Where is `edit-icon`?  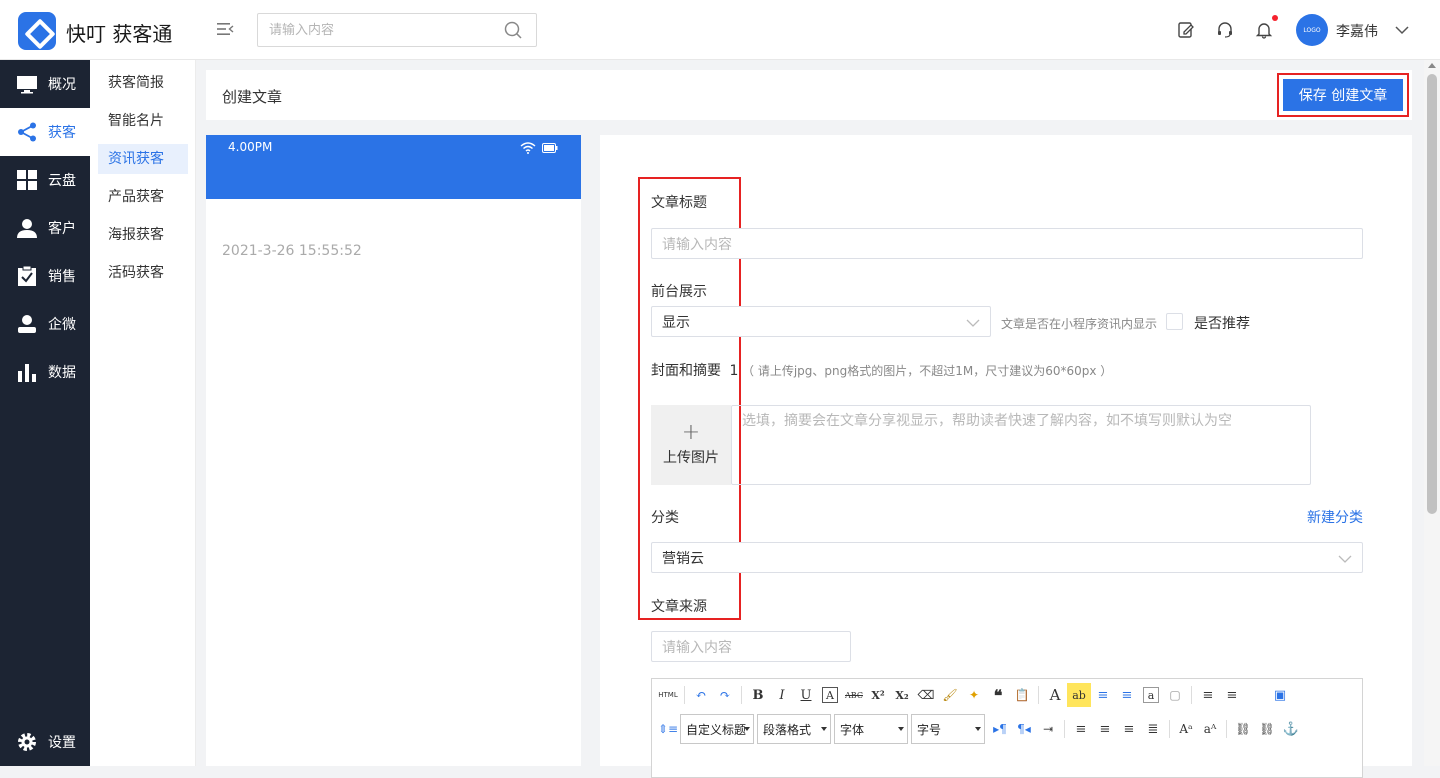
edit-icon is located at coordinates (1186, 30).